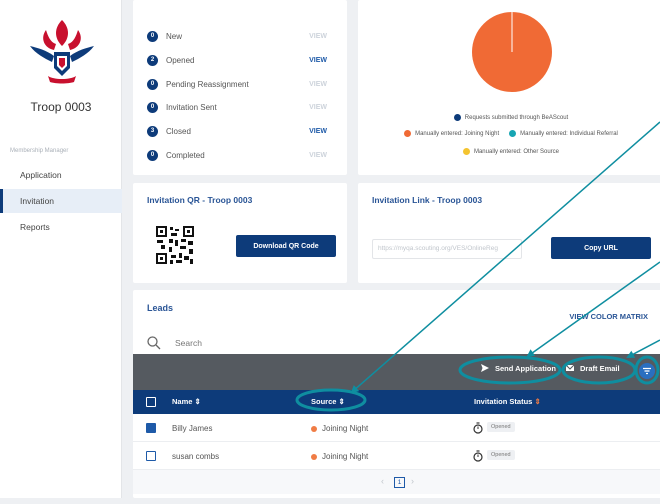 The height and width of the screenshot is (504, 660). What do you see at coordinates (569, 133) in the screenshot?
I see `legend-label: Manually entered: Individual Referral` at bounding box center [569, 133].